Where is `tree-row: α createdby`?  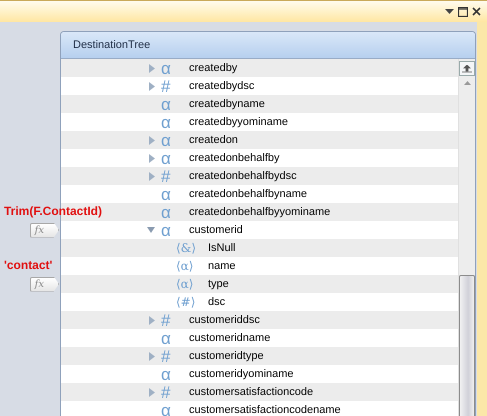 tree-row: α createdby is located at coordinates (299, 68).